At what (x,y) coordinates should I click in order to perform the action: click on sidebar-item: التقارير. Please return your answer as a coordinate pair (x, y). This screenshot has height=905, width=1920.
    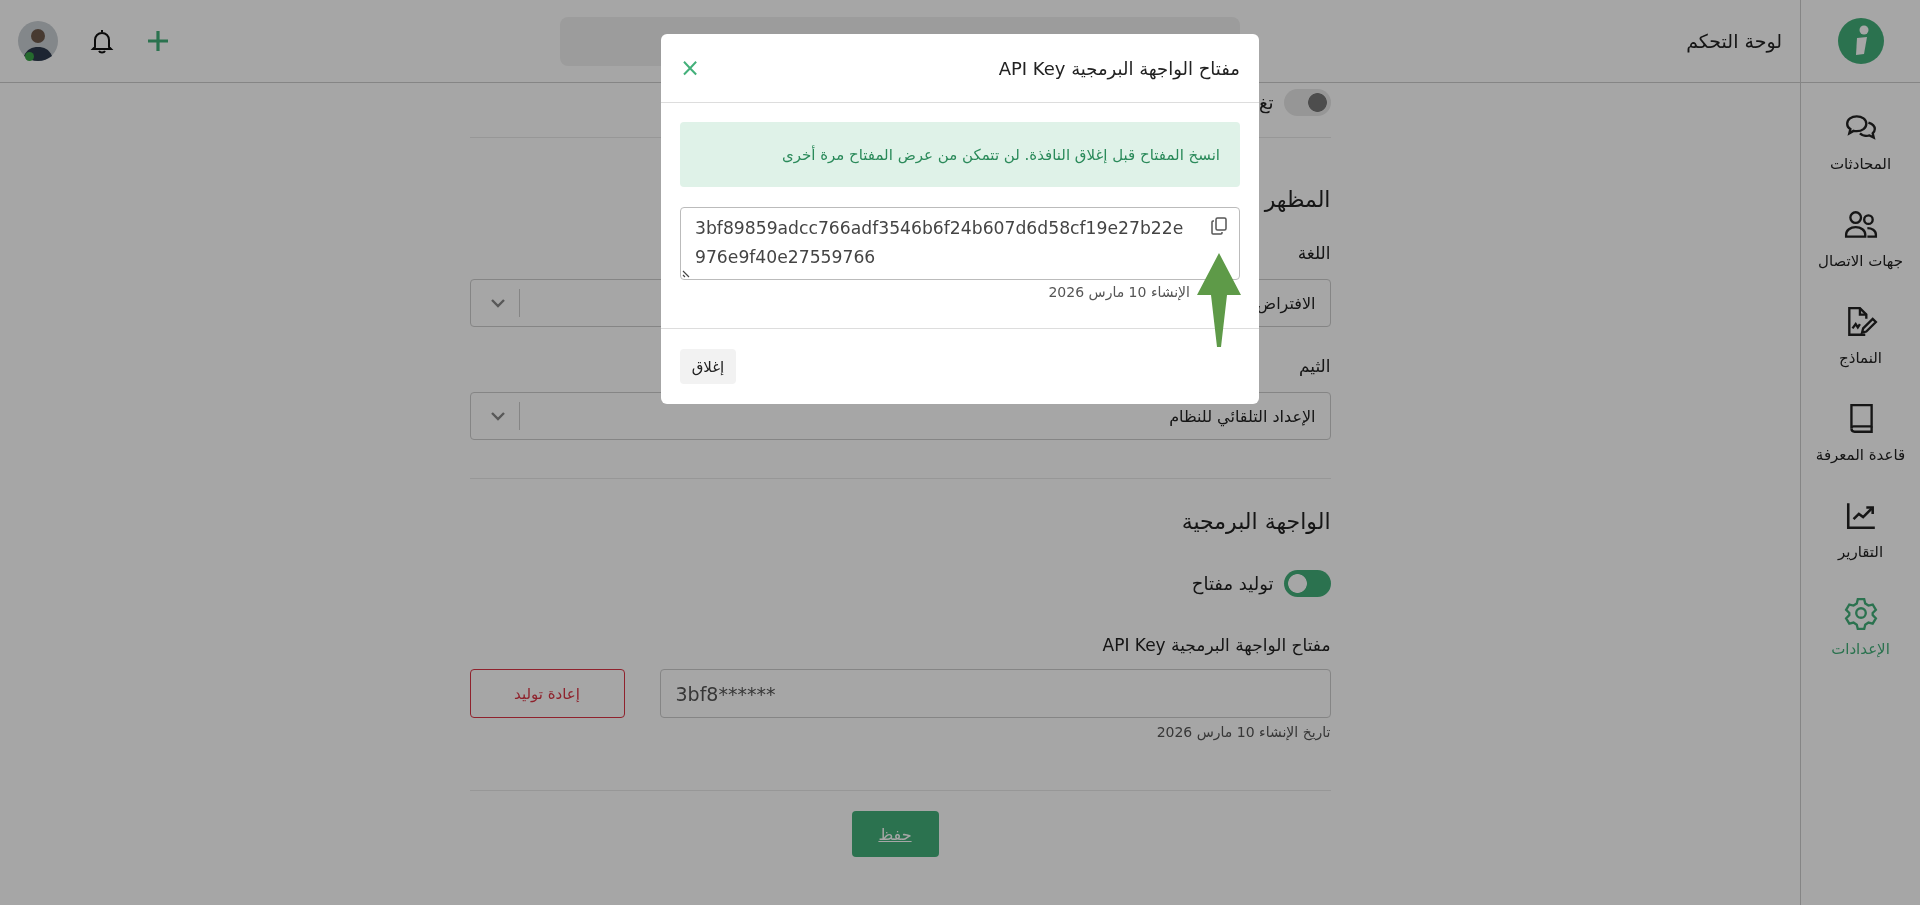
    Looking at the image, I should click on (1860, 519).